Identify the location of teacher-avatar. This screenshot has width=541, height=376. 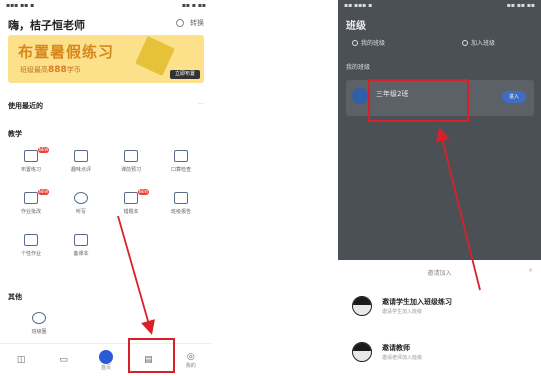
(362, 352).